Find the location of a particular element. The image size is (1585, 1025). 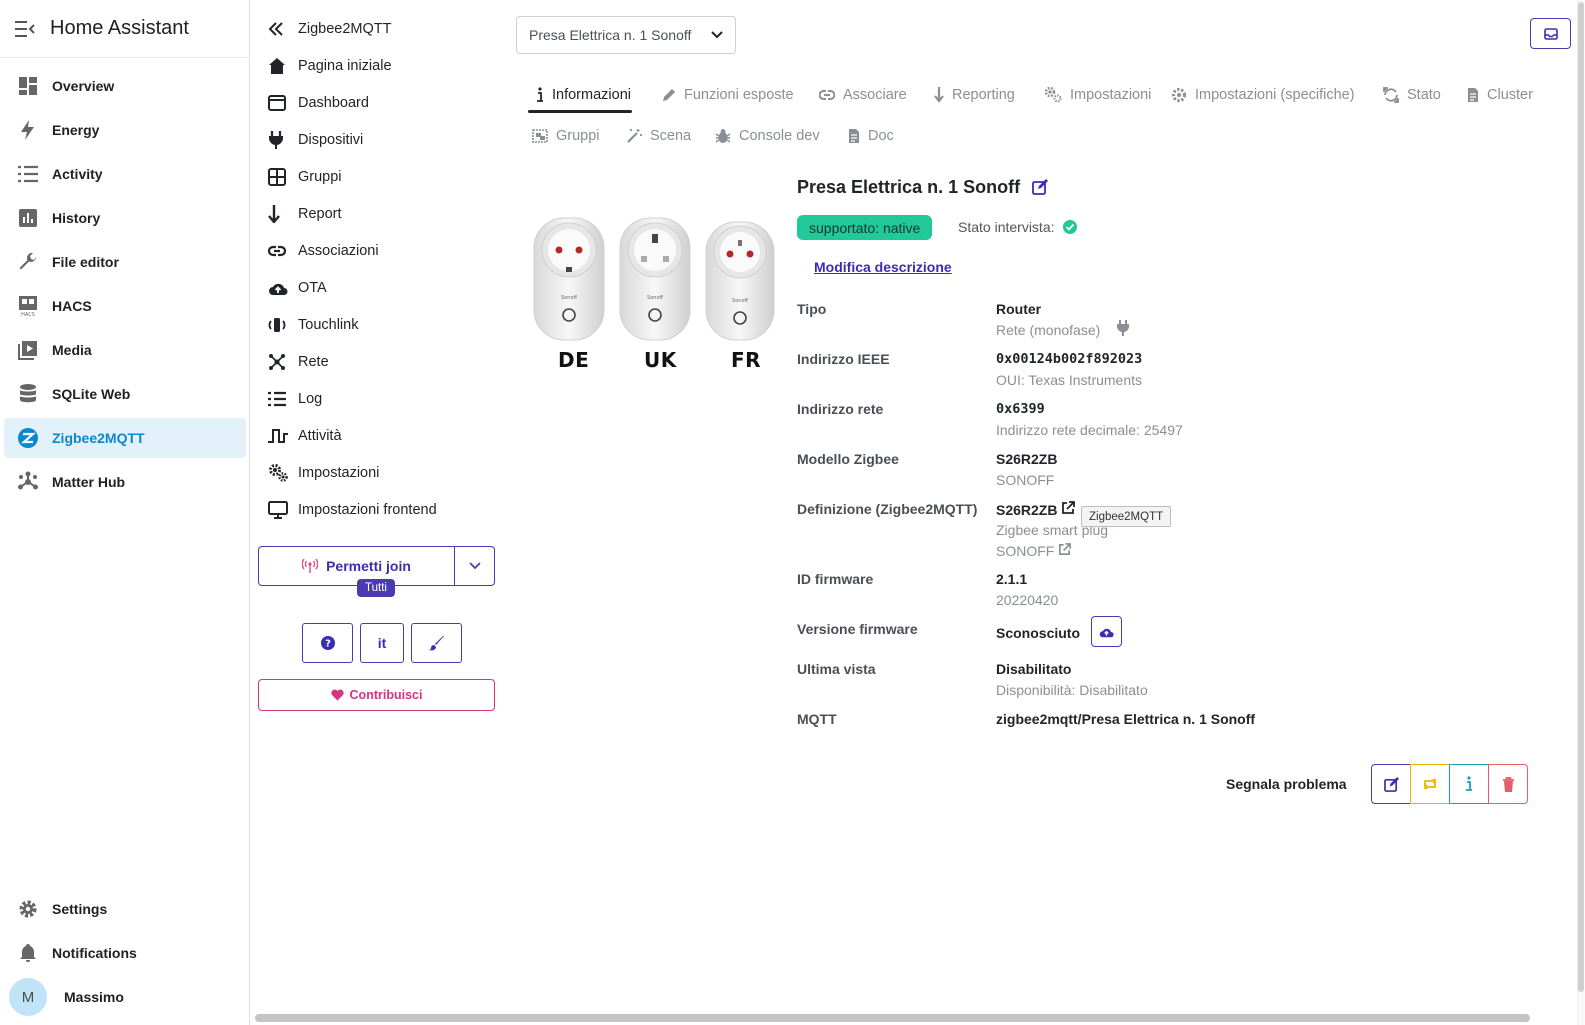

interview-status: Stato intervista: is located at coordinates (1017, 227).